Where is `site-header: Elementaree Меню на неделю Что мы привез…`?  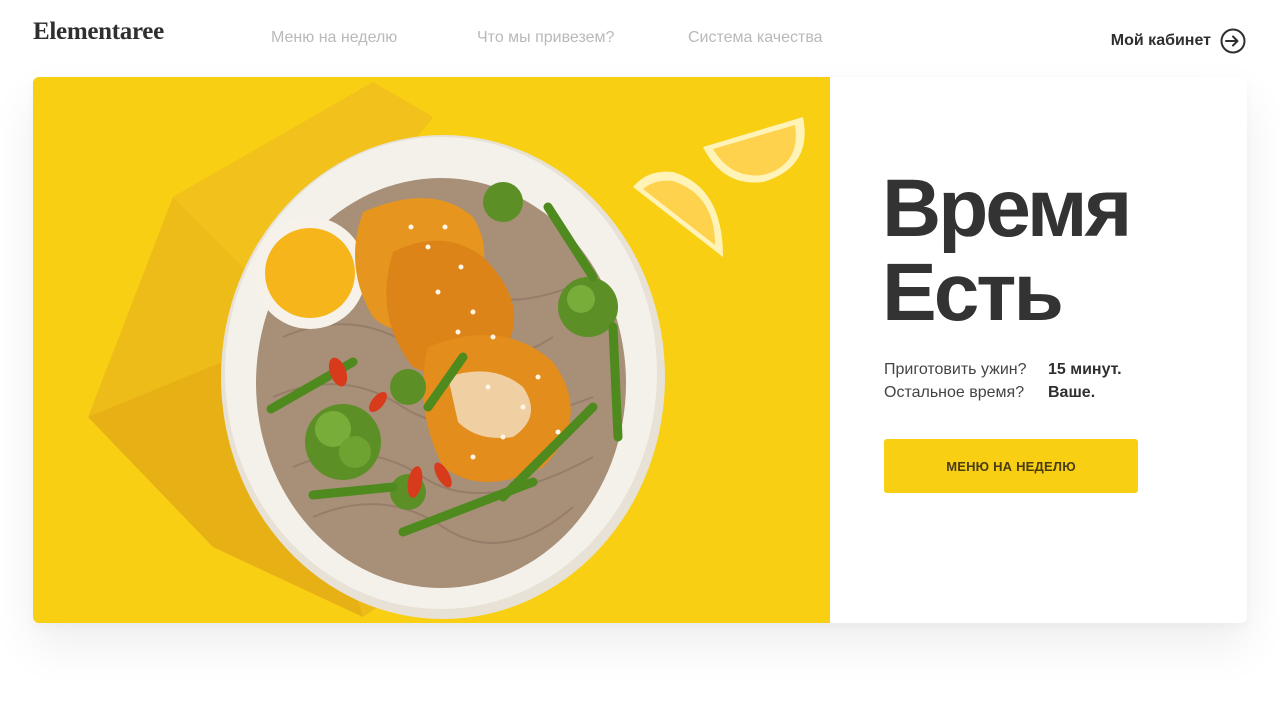
site-header: Elementaree Меню на неделю Что мы привез… is located at coordinates (640, 39).